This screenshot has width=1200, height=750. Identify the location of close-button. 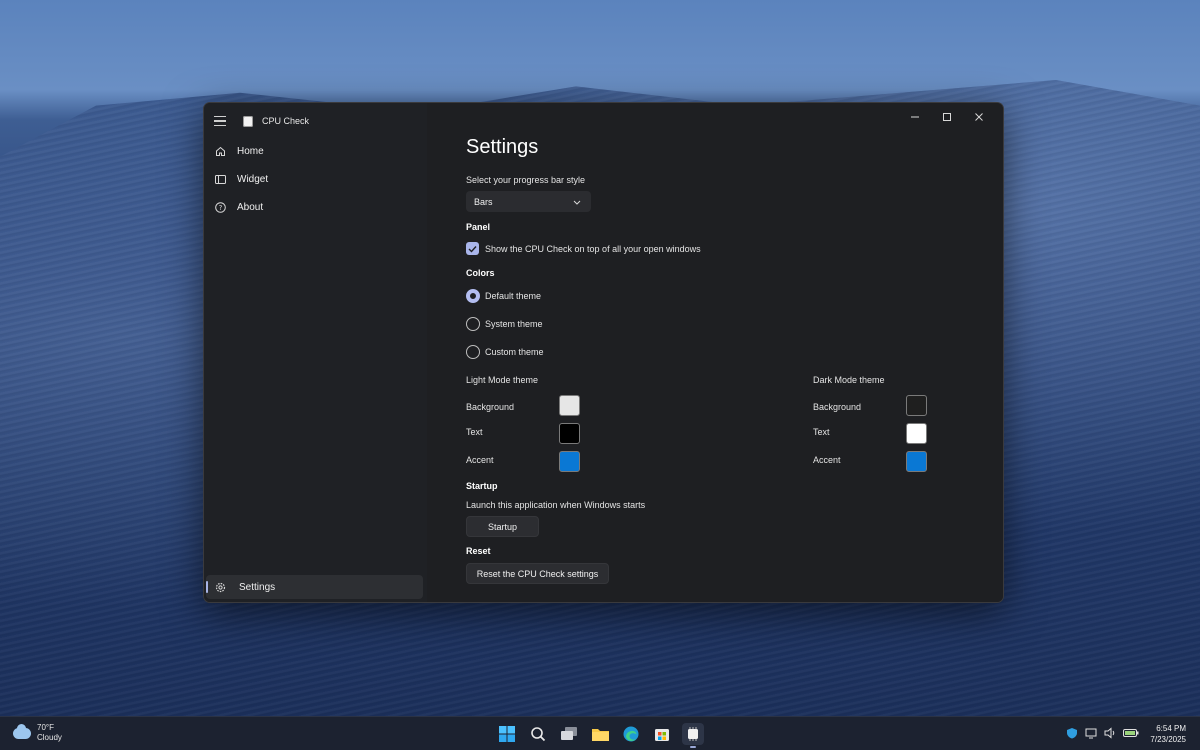
(979, 117).